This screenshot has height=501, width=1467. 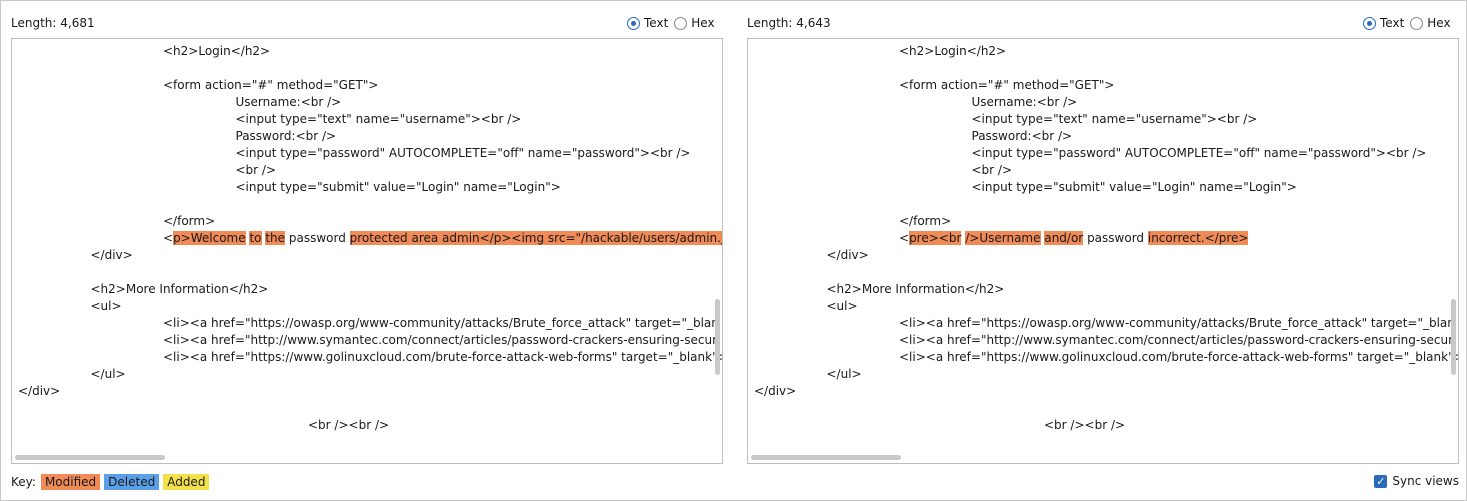 I want to click on sync-views-checkbox: ✓ Sync views, so click(x=1416, y=481).